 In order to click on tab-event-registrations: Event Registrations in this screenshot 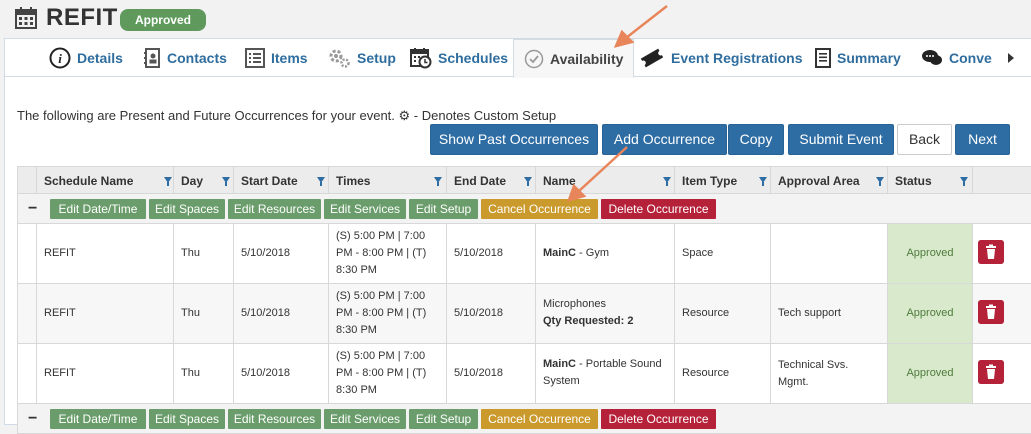, I will do `click(720, 58)`.